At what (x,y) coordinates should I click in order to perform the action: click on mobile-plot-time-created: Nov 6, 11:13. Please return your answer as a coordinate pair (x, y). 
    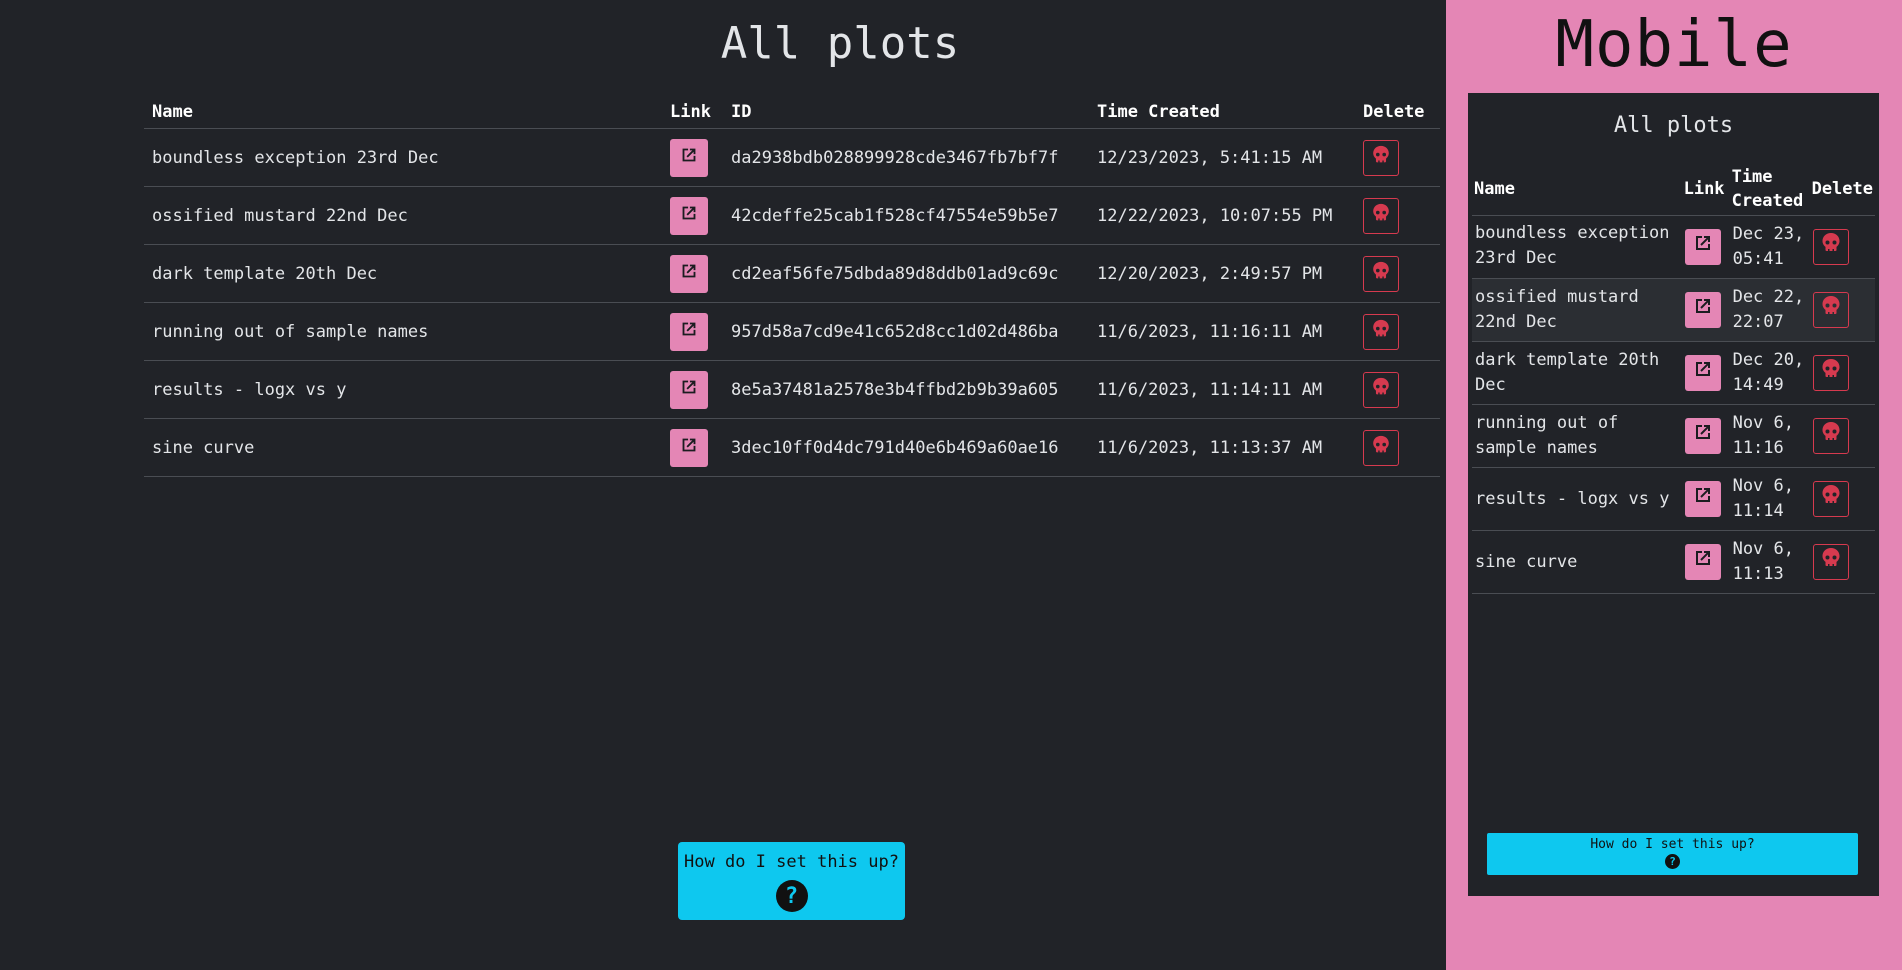
    Looking at the image, I should click on (1769, 562).